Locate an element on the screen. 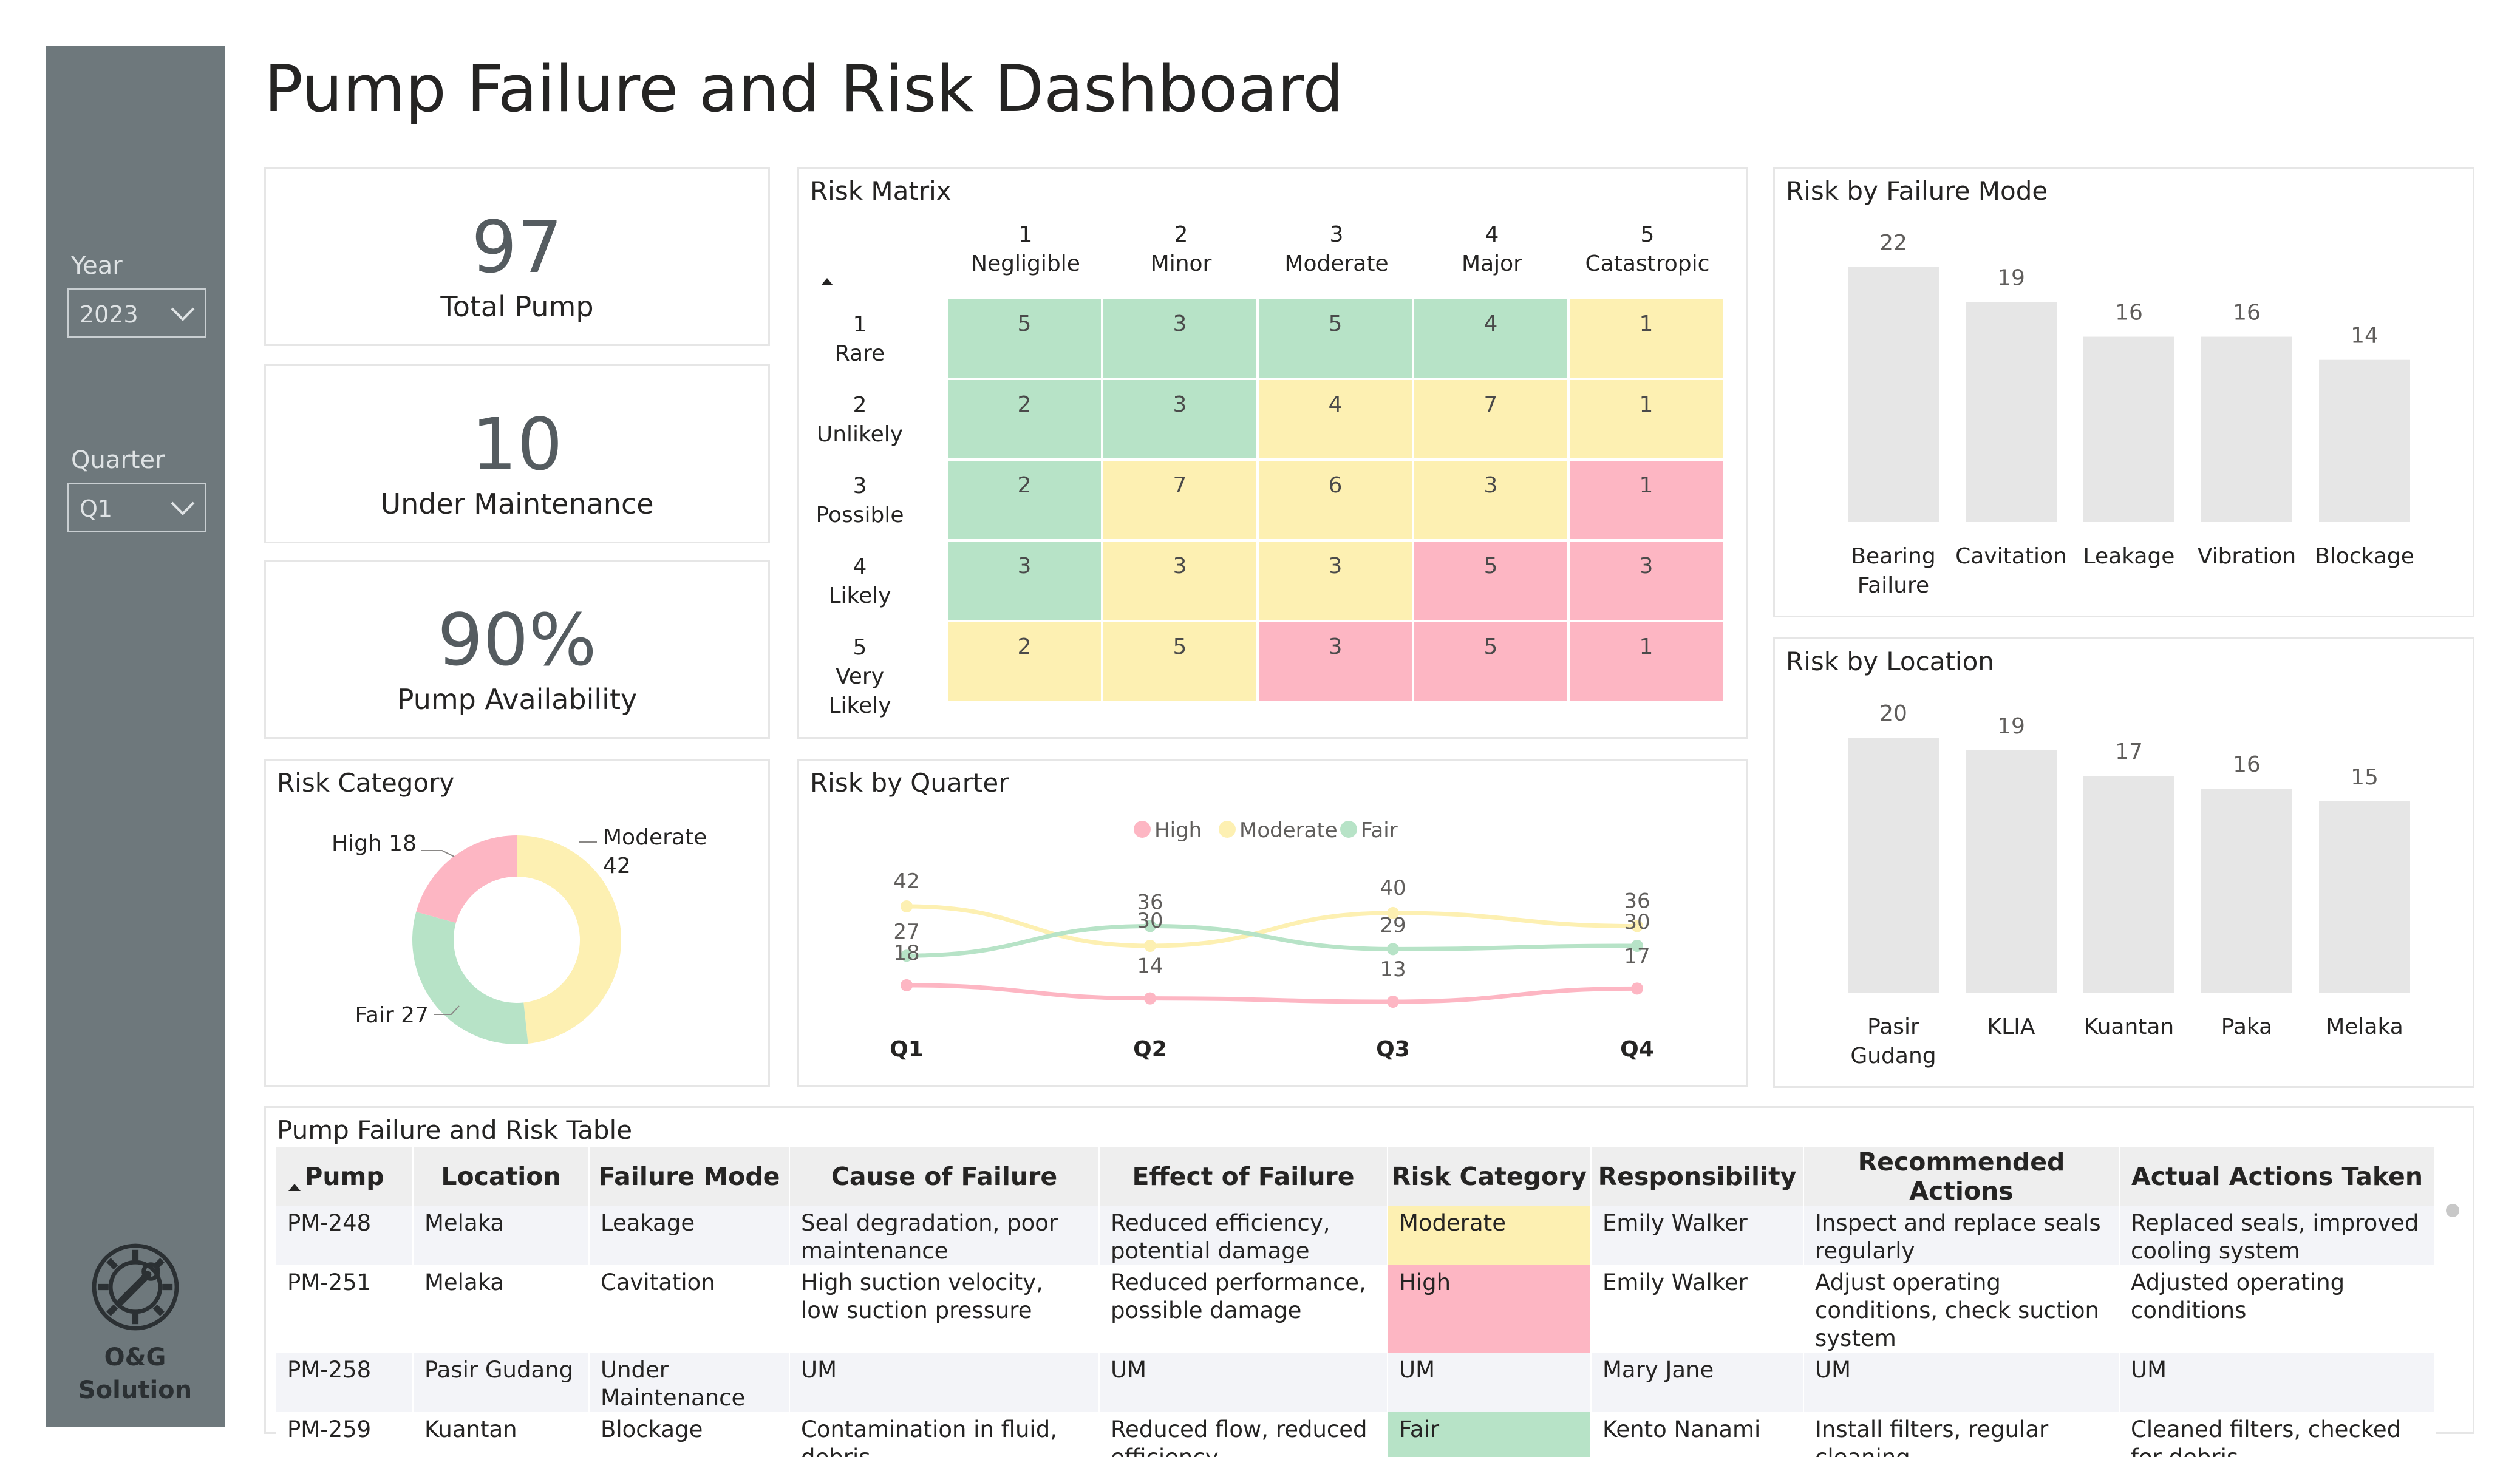 This screenshot has height=1457, width=2520. bar-data-label: 19 is located at coordinates (2011, 726).